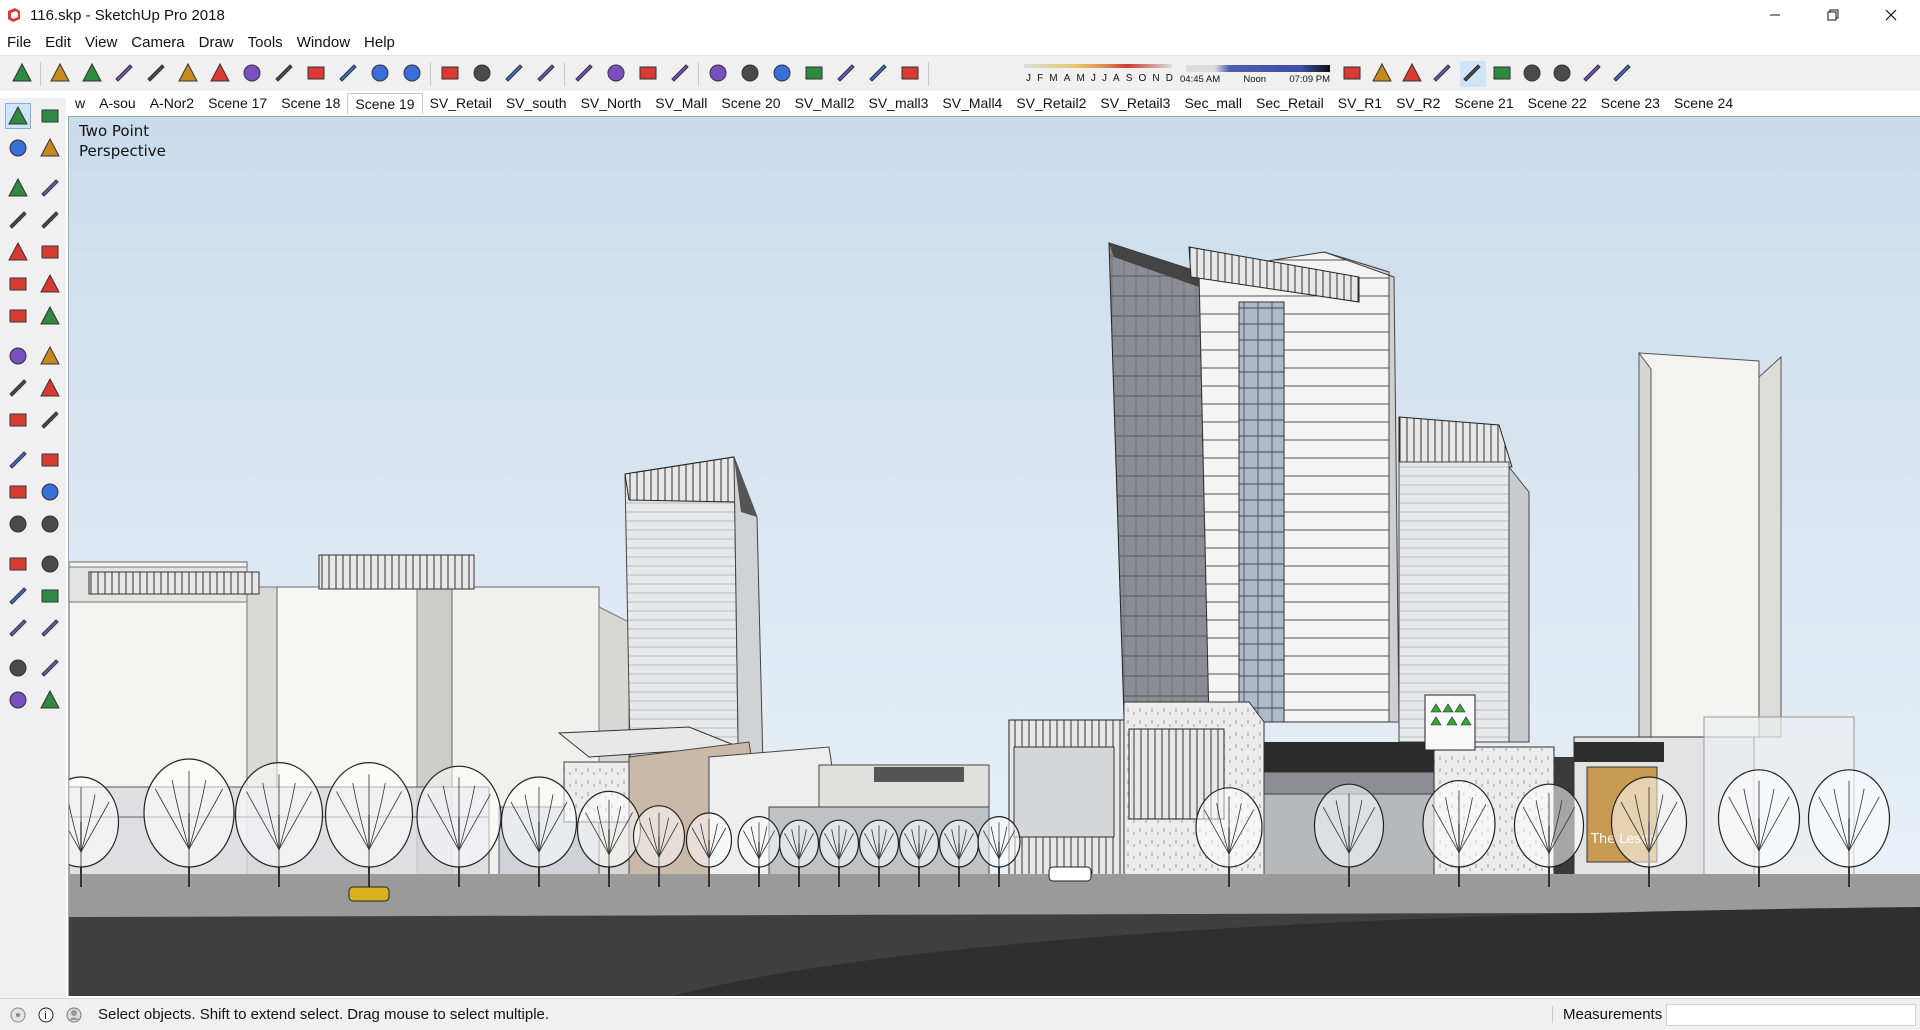  Describe the element at coordinates (237, 103) in the screenshot. I see `scene-tab: Scene 17` at that location.